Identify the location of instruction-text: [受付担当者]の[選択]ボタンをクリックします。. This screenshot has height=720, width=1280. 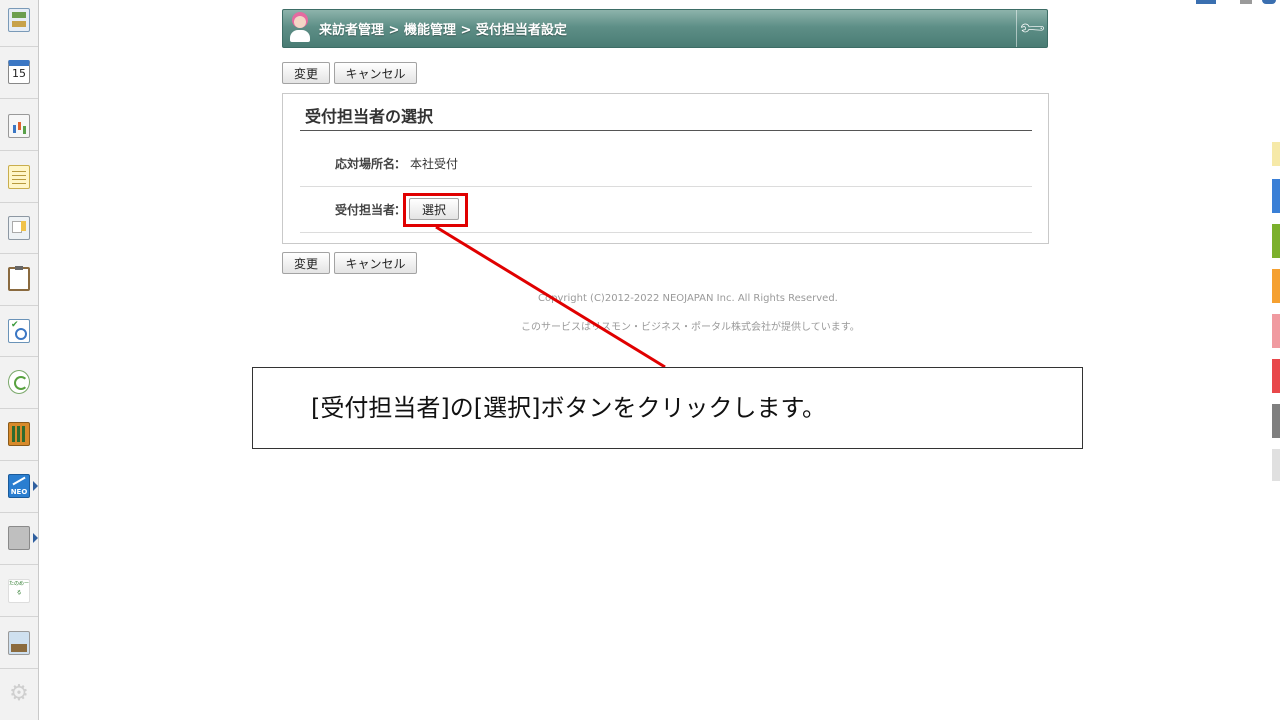
(569, 408).